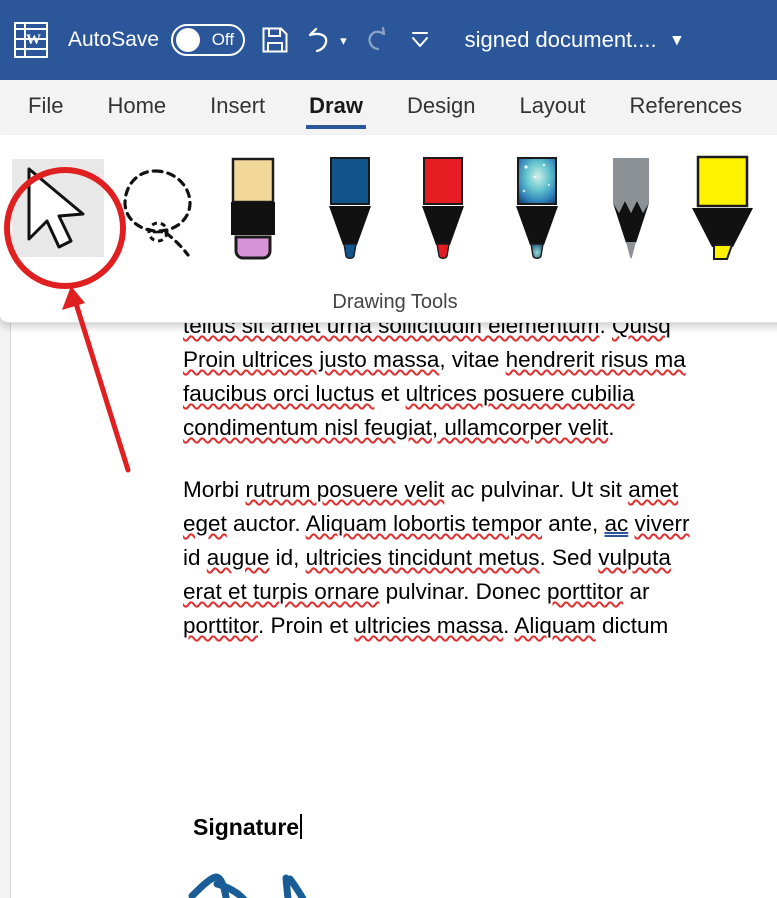  I want to click on undo-dropdown-chevron-down-icon: ▾, so click(343, 40).